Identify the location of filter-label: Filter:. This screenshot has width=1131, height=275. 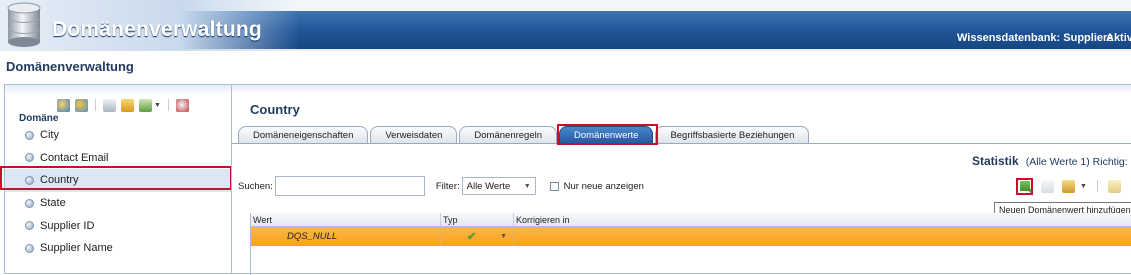
(447, 186).